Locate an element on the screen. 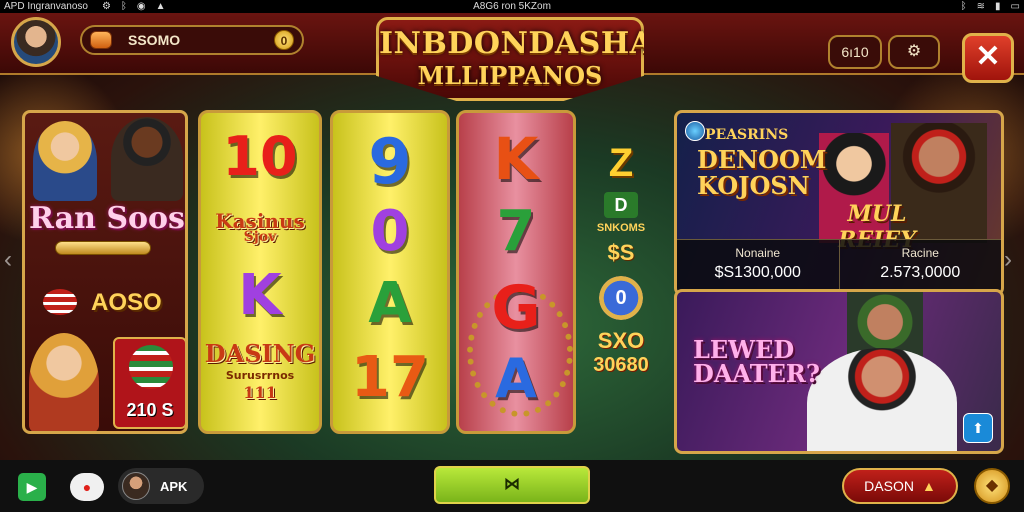  player-avatar is located at coordinates (36, 42).